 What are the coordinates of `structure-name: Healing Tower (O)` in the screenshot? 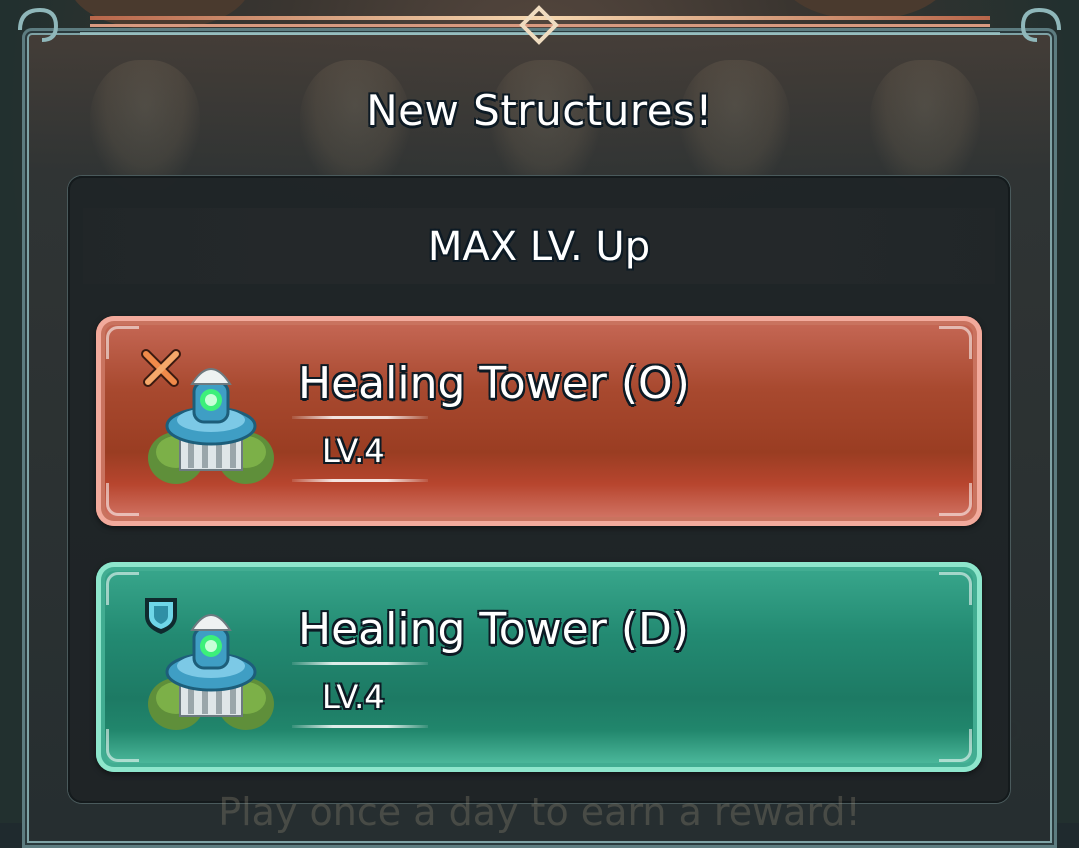 It's located at (494, 383).